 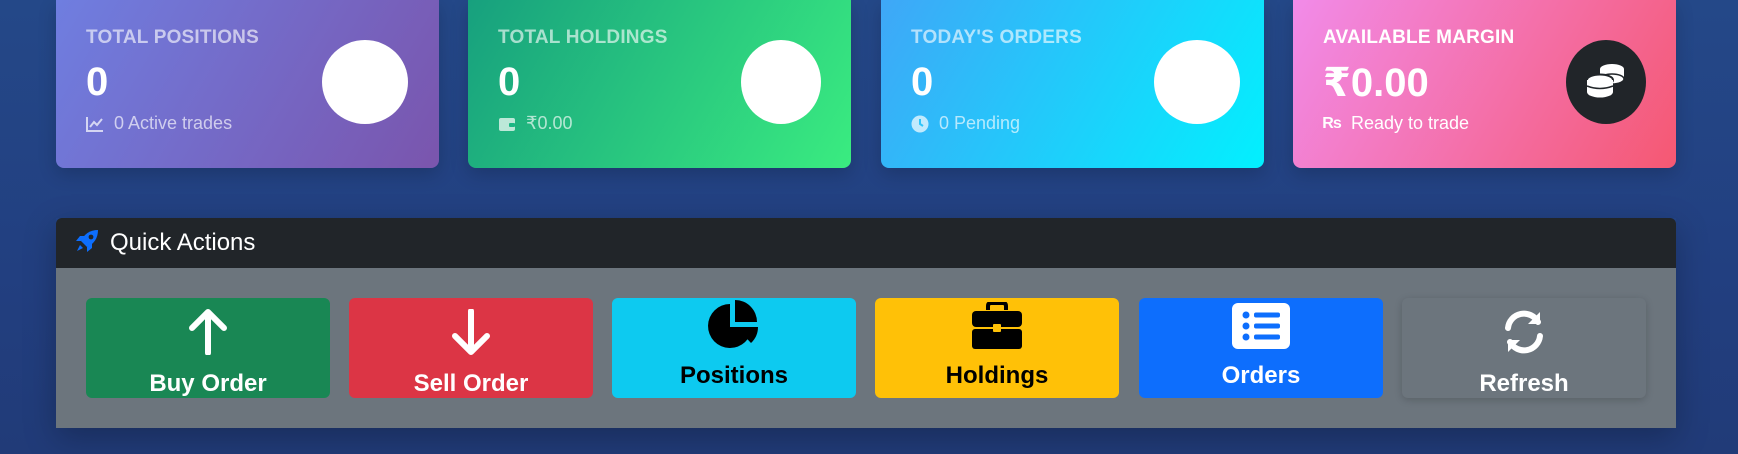 I want to click on card-sub-text: Ready to trade, so click(x=1410, y=123).